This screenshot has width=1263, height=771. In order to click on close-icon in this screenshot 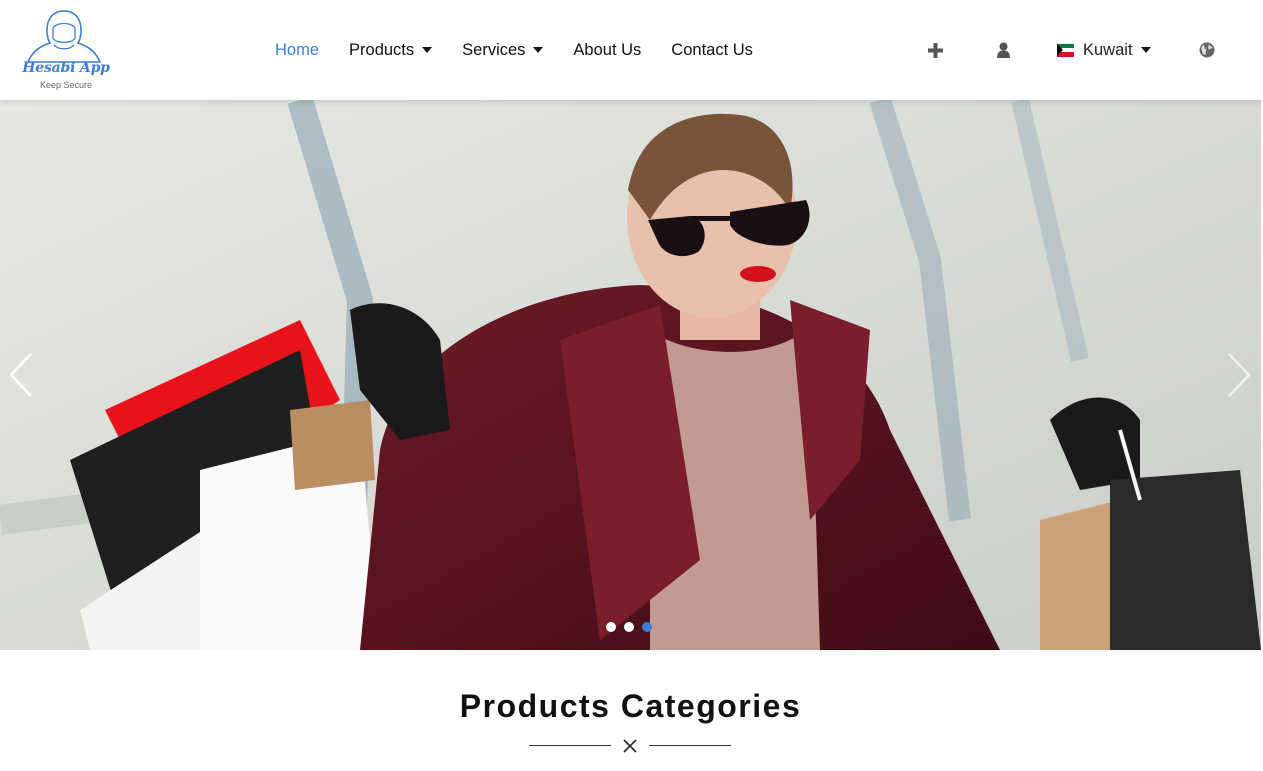, I will do `click(630, 748)`.